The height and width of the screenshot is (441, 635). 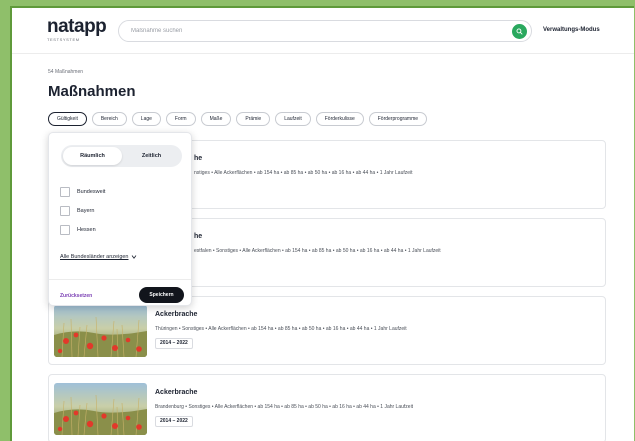 What do you see at coordinates (77, 26) in the screenshot?
I see `logo-text: natapp` at bounding box center [77, 26].